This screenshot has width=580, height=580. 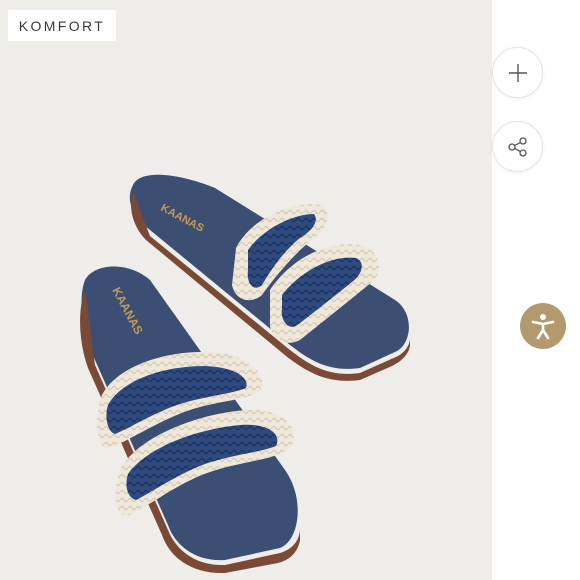 I want to click on accessibility-button, so click(x=543, y=326).